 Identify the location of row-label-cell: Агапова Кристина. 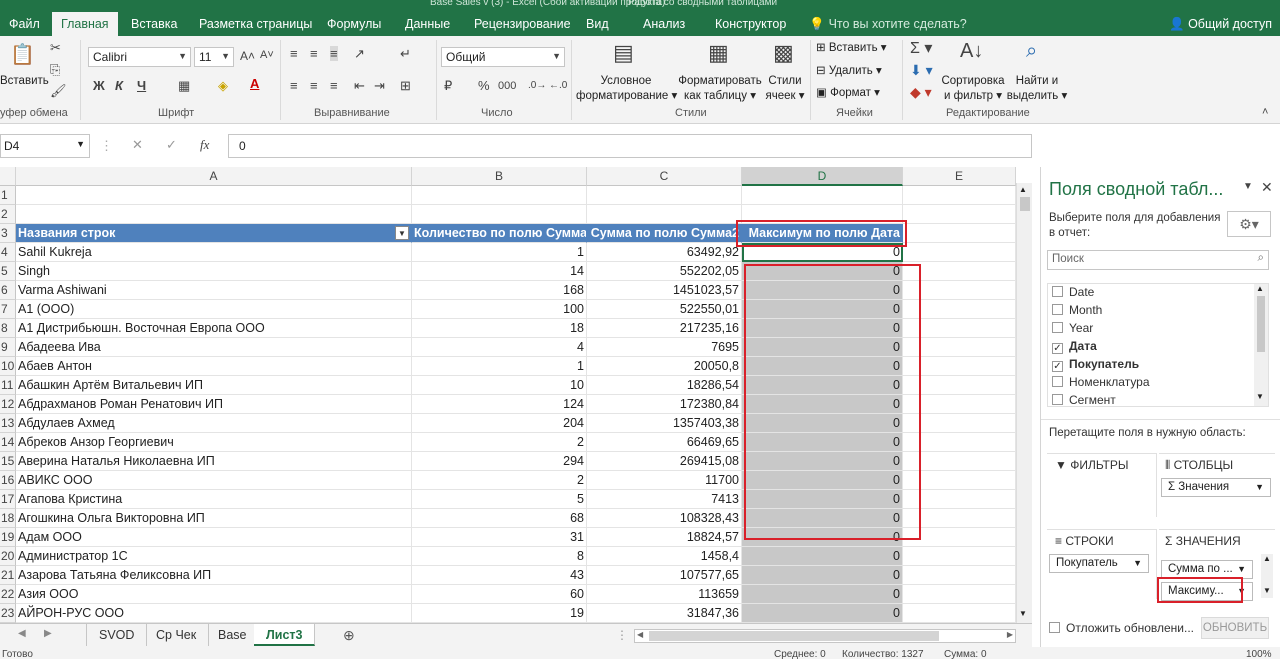
(214, 499).